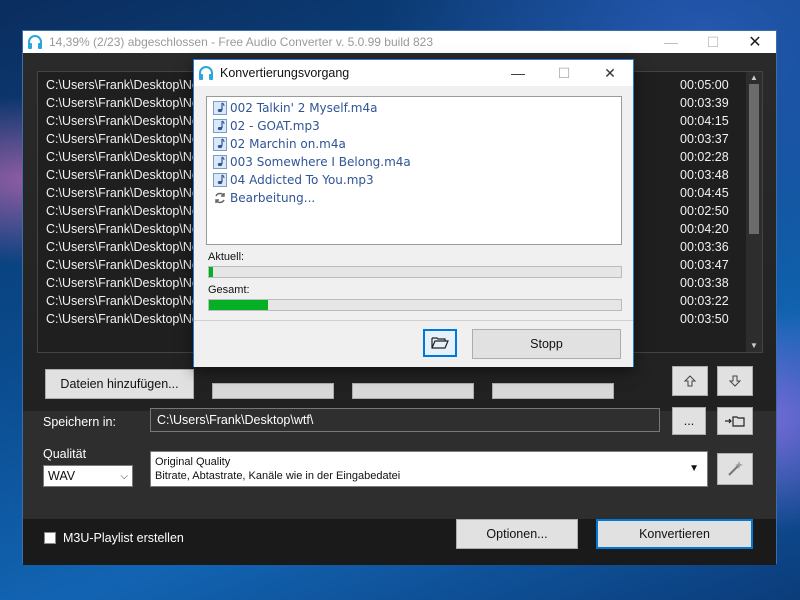  Describe the element at coordinates (674, 534) in the screenshot. I see `convert-button: Konvertieren` at that location.